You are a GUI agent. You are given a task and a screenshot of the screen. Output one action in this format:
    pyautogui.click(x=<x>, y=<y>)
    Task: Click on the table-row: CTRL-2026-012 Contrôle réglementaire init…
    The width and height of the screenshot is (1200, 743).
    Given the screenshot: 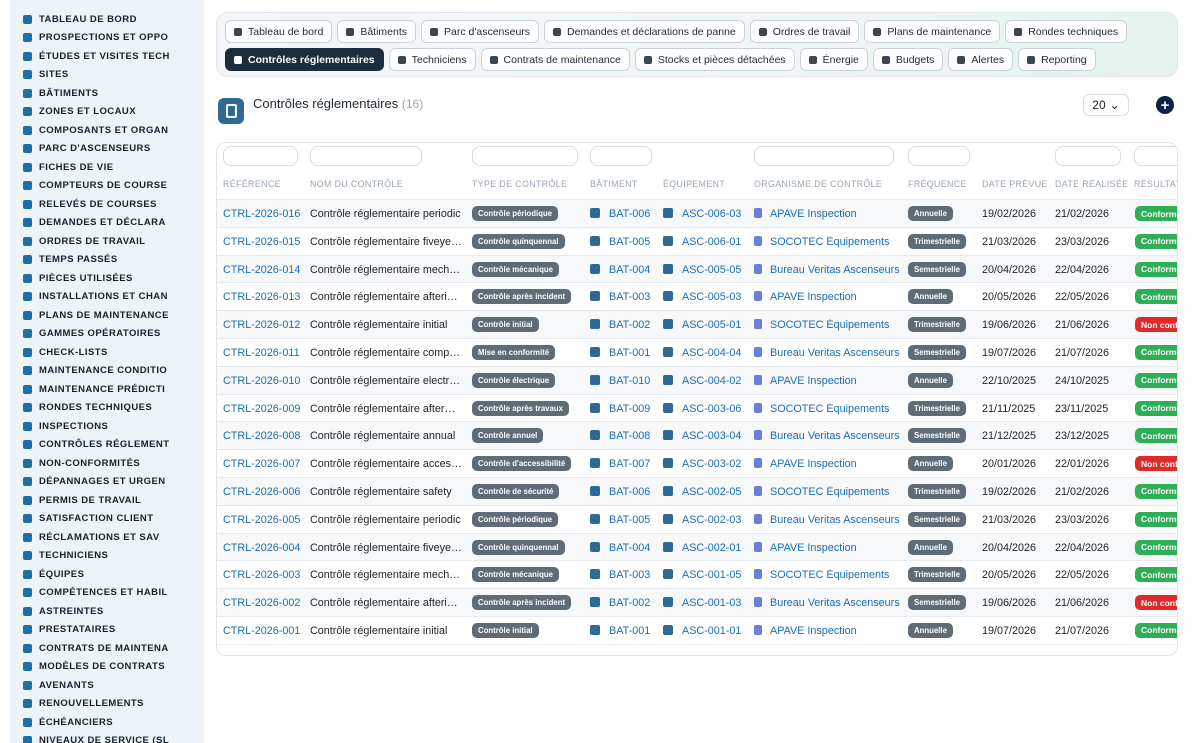 What is the action you would take?
    pyautogui.click(x=697, y=325)
    